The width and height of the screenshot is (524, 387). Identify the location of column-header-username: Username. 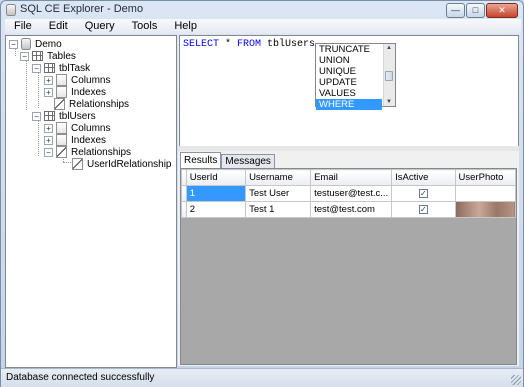
(278, 177).